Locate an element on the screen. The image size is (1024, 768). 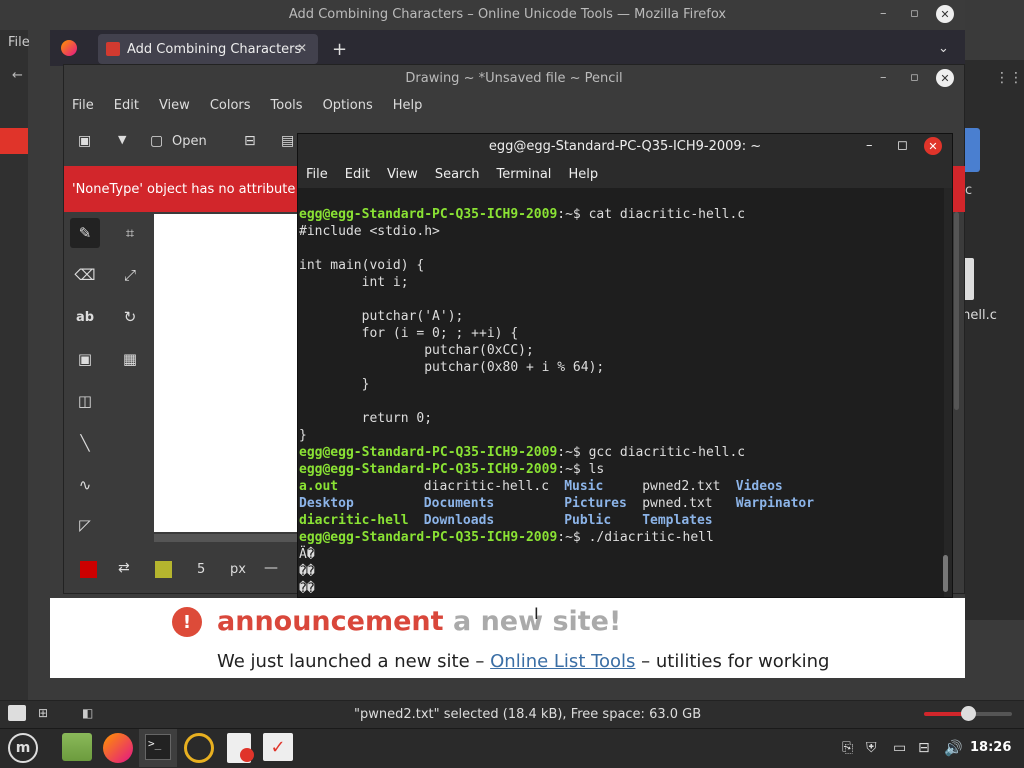
pencil-maximize-button: ▫ is located at coordinates (914, 77).